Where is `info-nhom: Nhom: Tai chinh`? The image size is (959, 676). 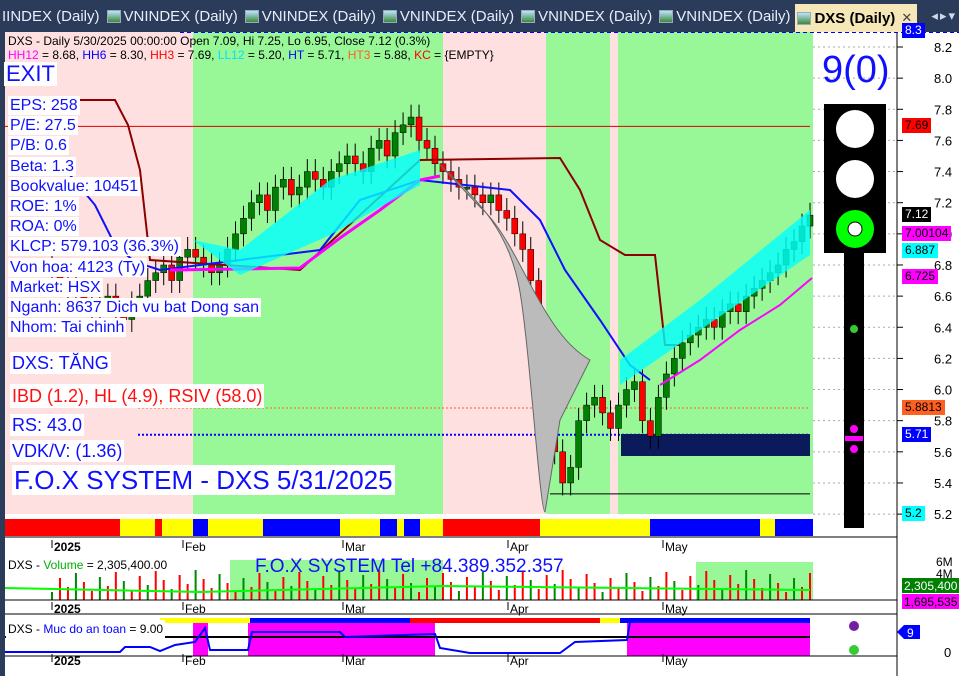 info-nhom: Nhom: Tai chinh is located at coordinates (67, 328).